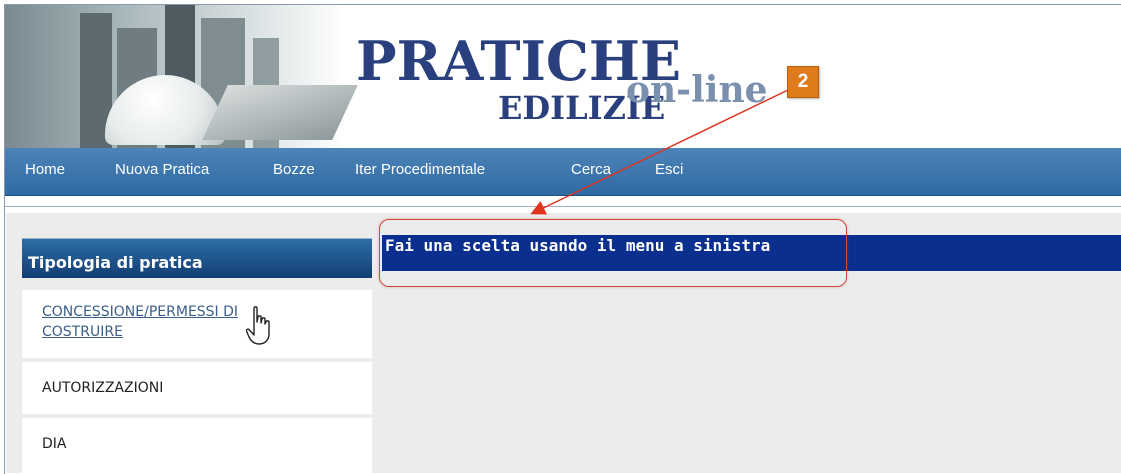  I want to click on sidebar-item-dia: DIA, so click(197, 445).